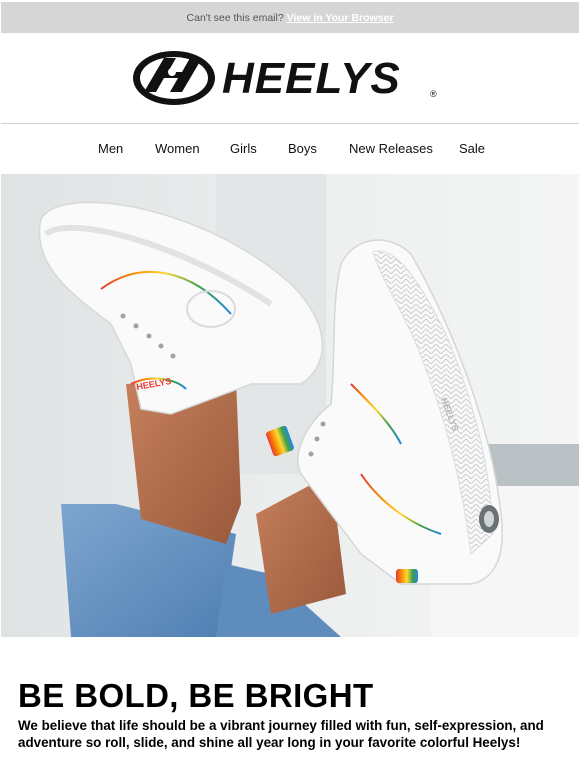 This screenshot has height=774, width=580. I want to click on view-in-browser-link: View in Your Browser, so click(340, 18).